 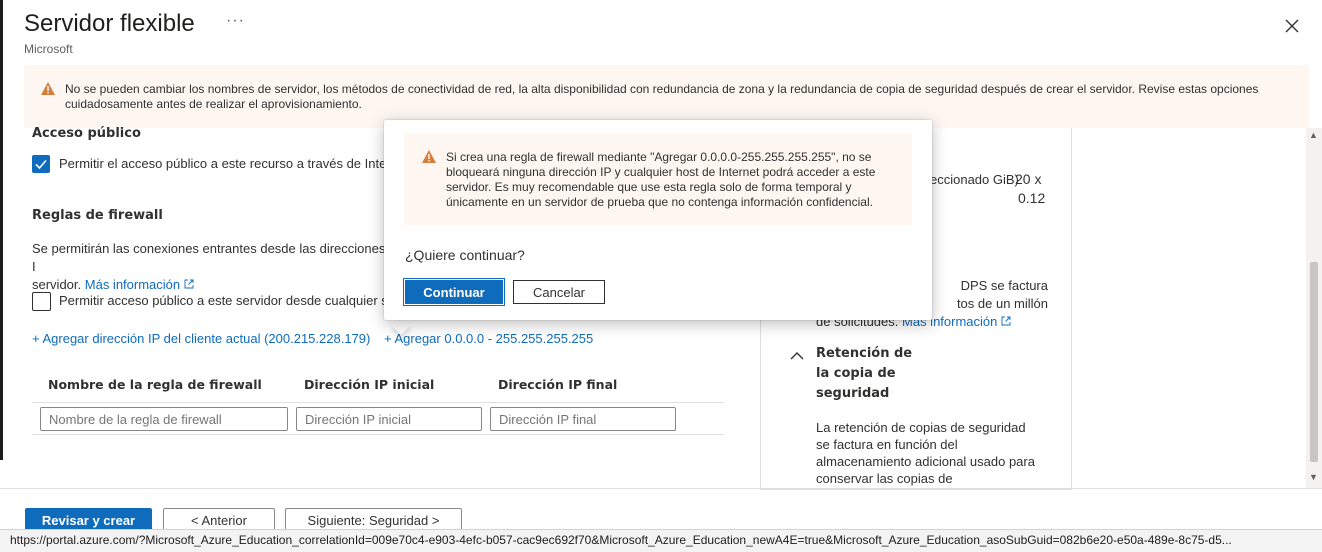 I want to click on add-all-ip-link: + Agregar 0.0.0.0 - 255.255.255.255, so click(x=488, y=338).